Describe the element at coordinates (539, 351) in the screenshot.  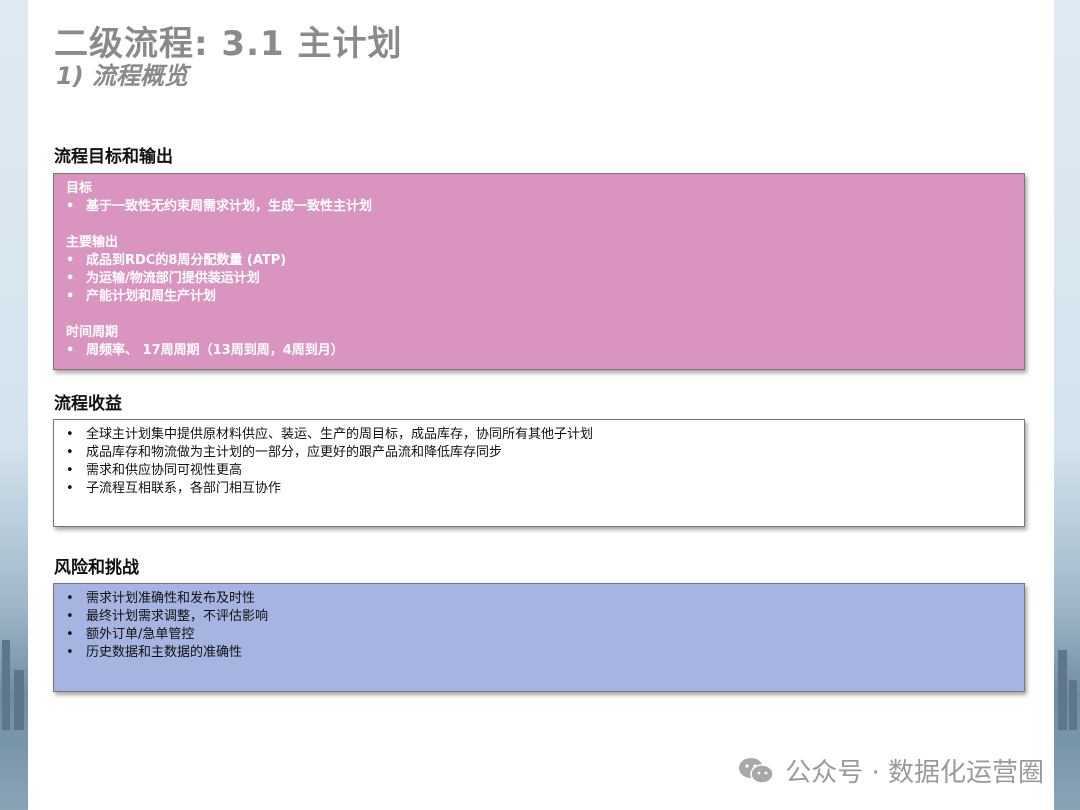
I see `list-item: 周频率、 17周周期（13周到周，4周到月）` at that location.